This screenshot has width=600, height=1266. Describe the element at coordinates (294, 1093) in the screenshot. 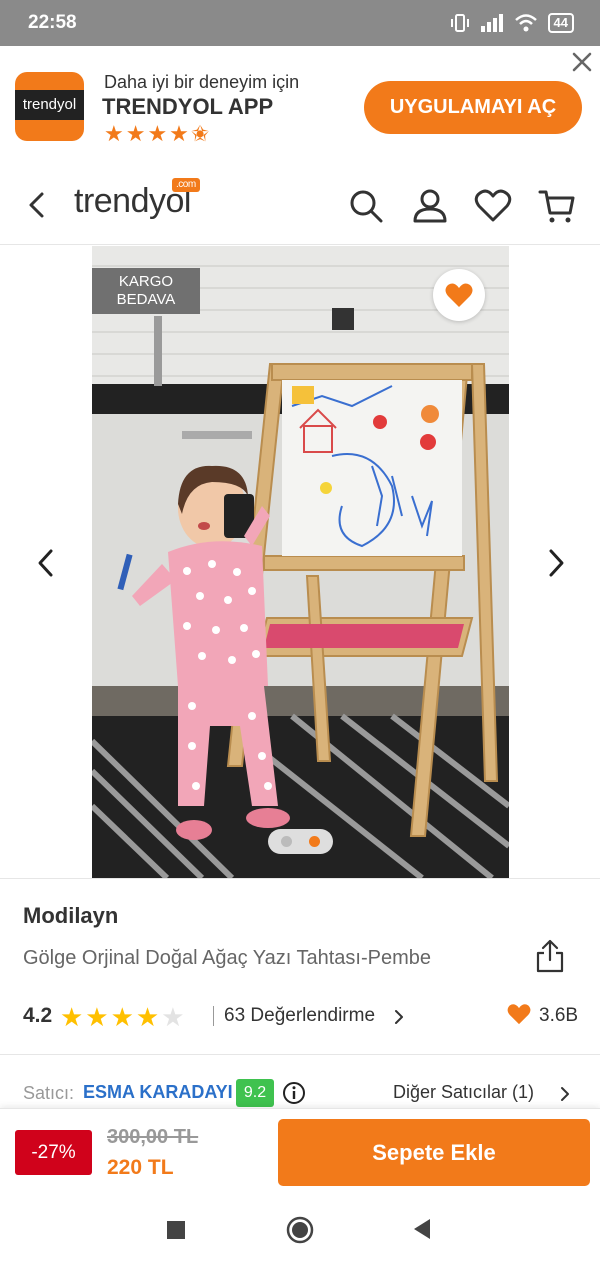

I see `info-icon` at that location.